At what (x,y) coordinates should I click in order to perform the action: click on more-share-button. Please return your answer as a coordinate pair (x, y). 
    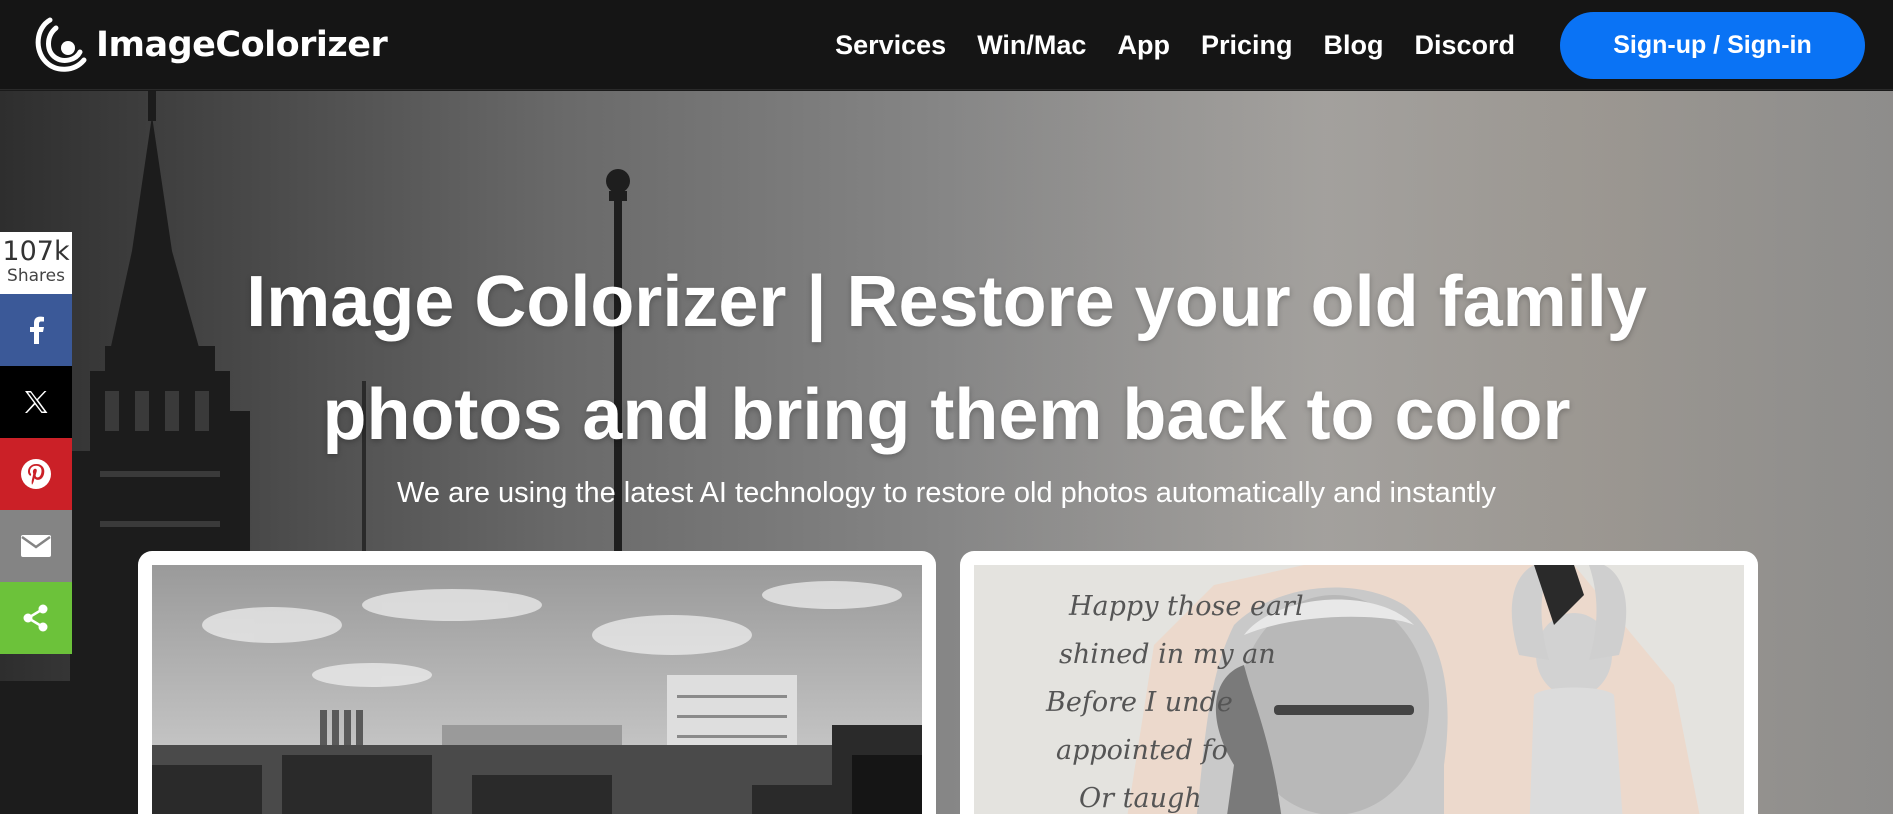
    Looking at the image, I should click on (36, 618).